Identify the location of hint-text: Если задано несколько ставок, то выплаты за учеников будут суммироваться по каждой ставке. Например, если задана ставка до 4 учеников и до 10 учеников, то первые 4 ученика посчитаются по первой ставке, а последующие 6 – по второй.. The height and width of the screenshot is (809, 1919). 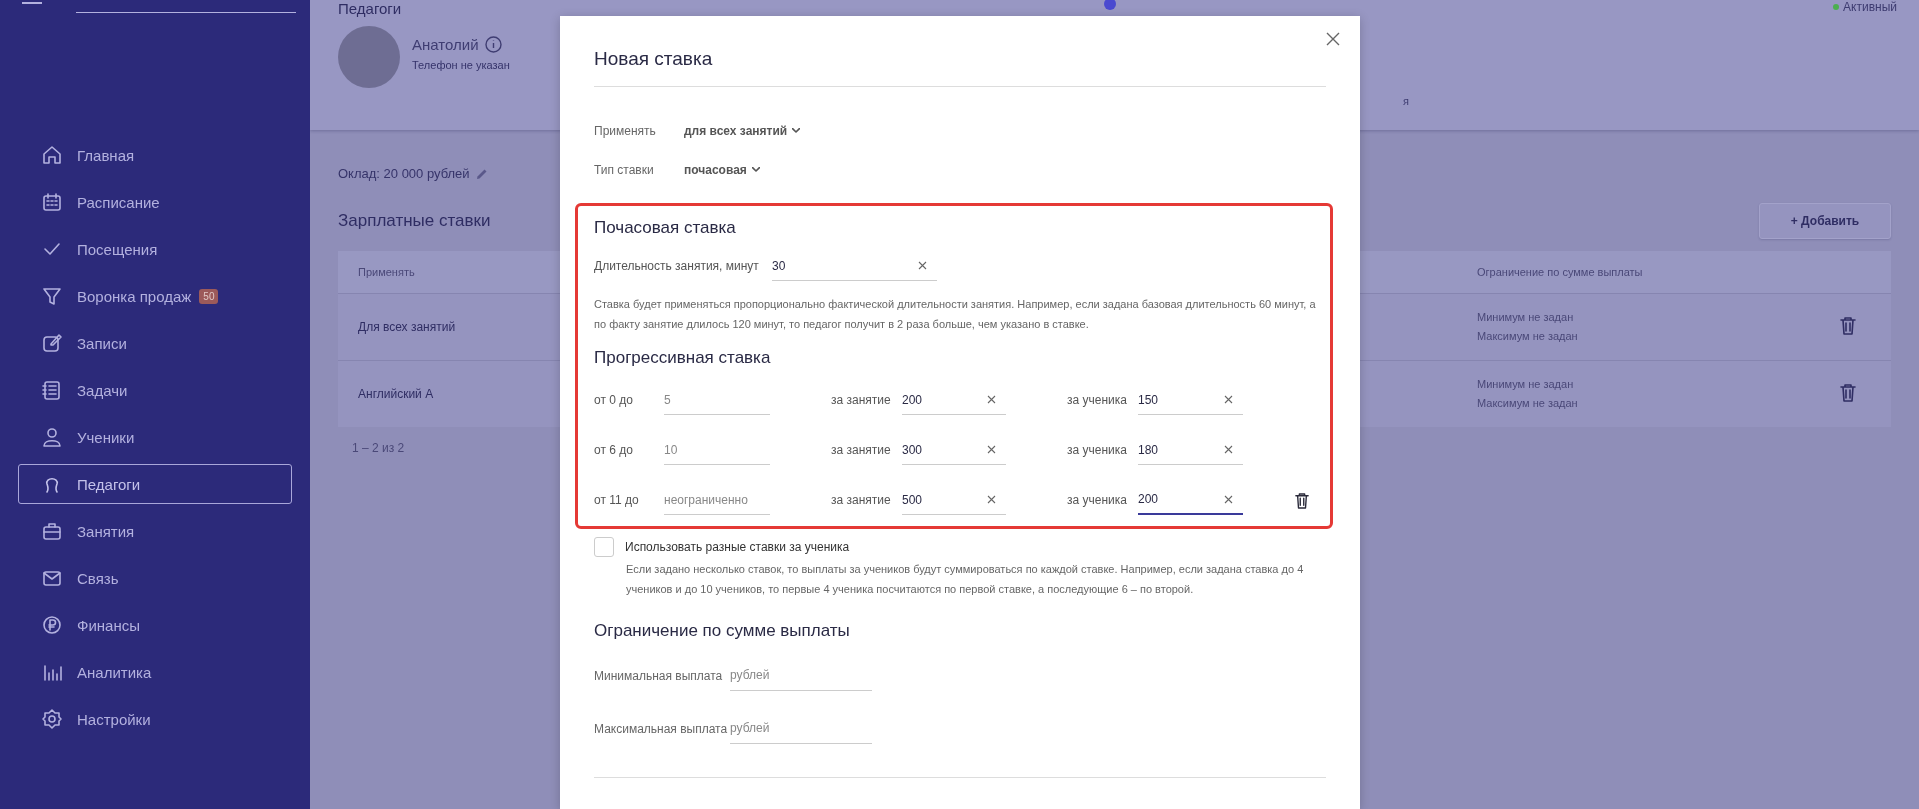
(965, 579).